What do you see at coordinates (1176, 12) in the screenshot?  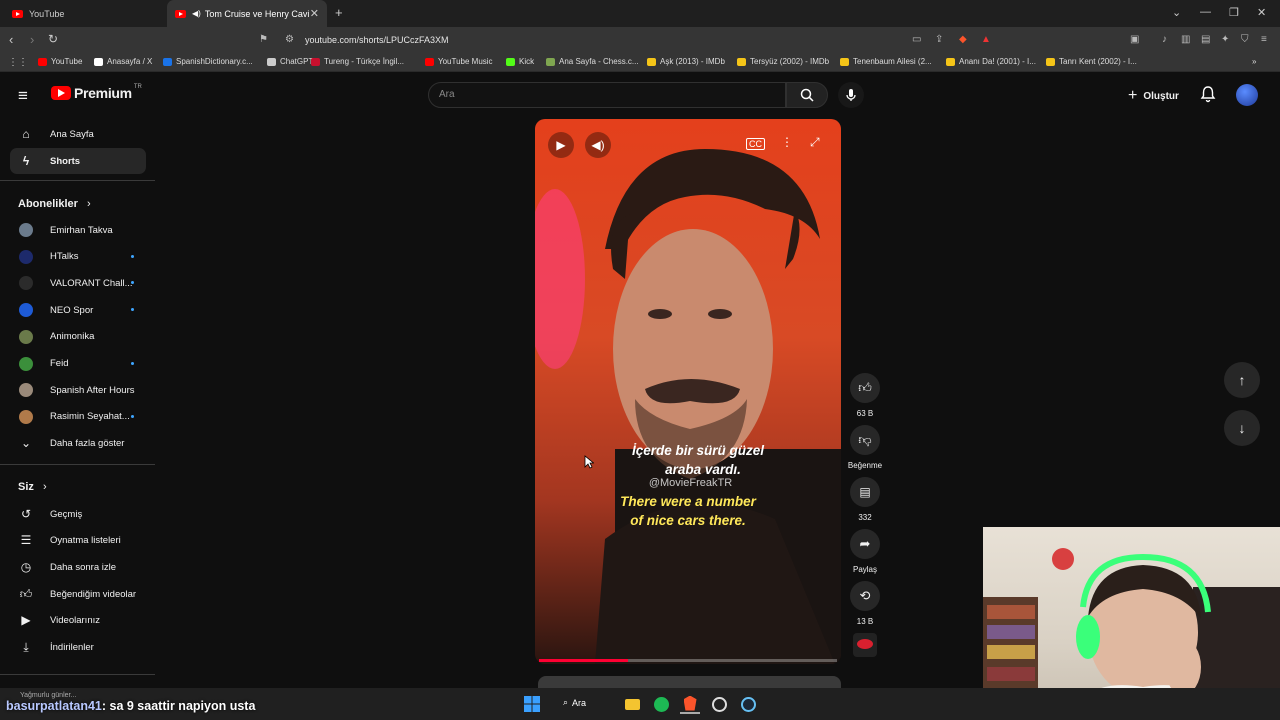 I see `tab-search-icon: ⌄` at bounding box center [1176, 12].